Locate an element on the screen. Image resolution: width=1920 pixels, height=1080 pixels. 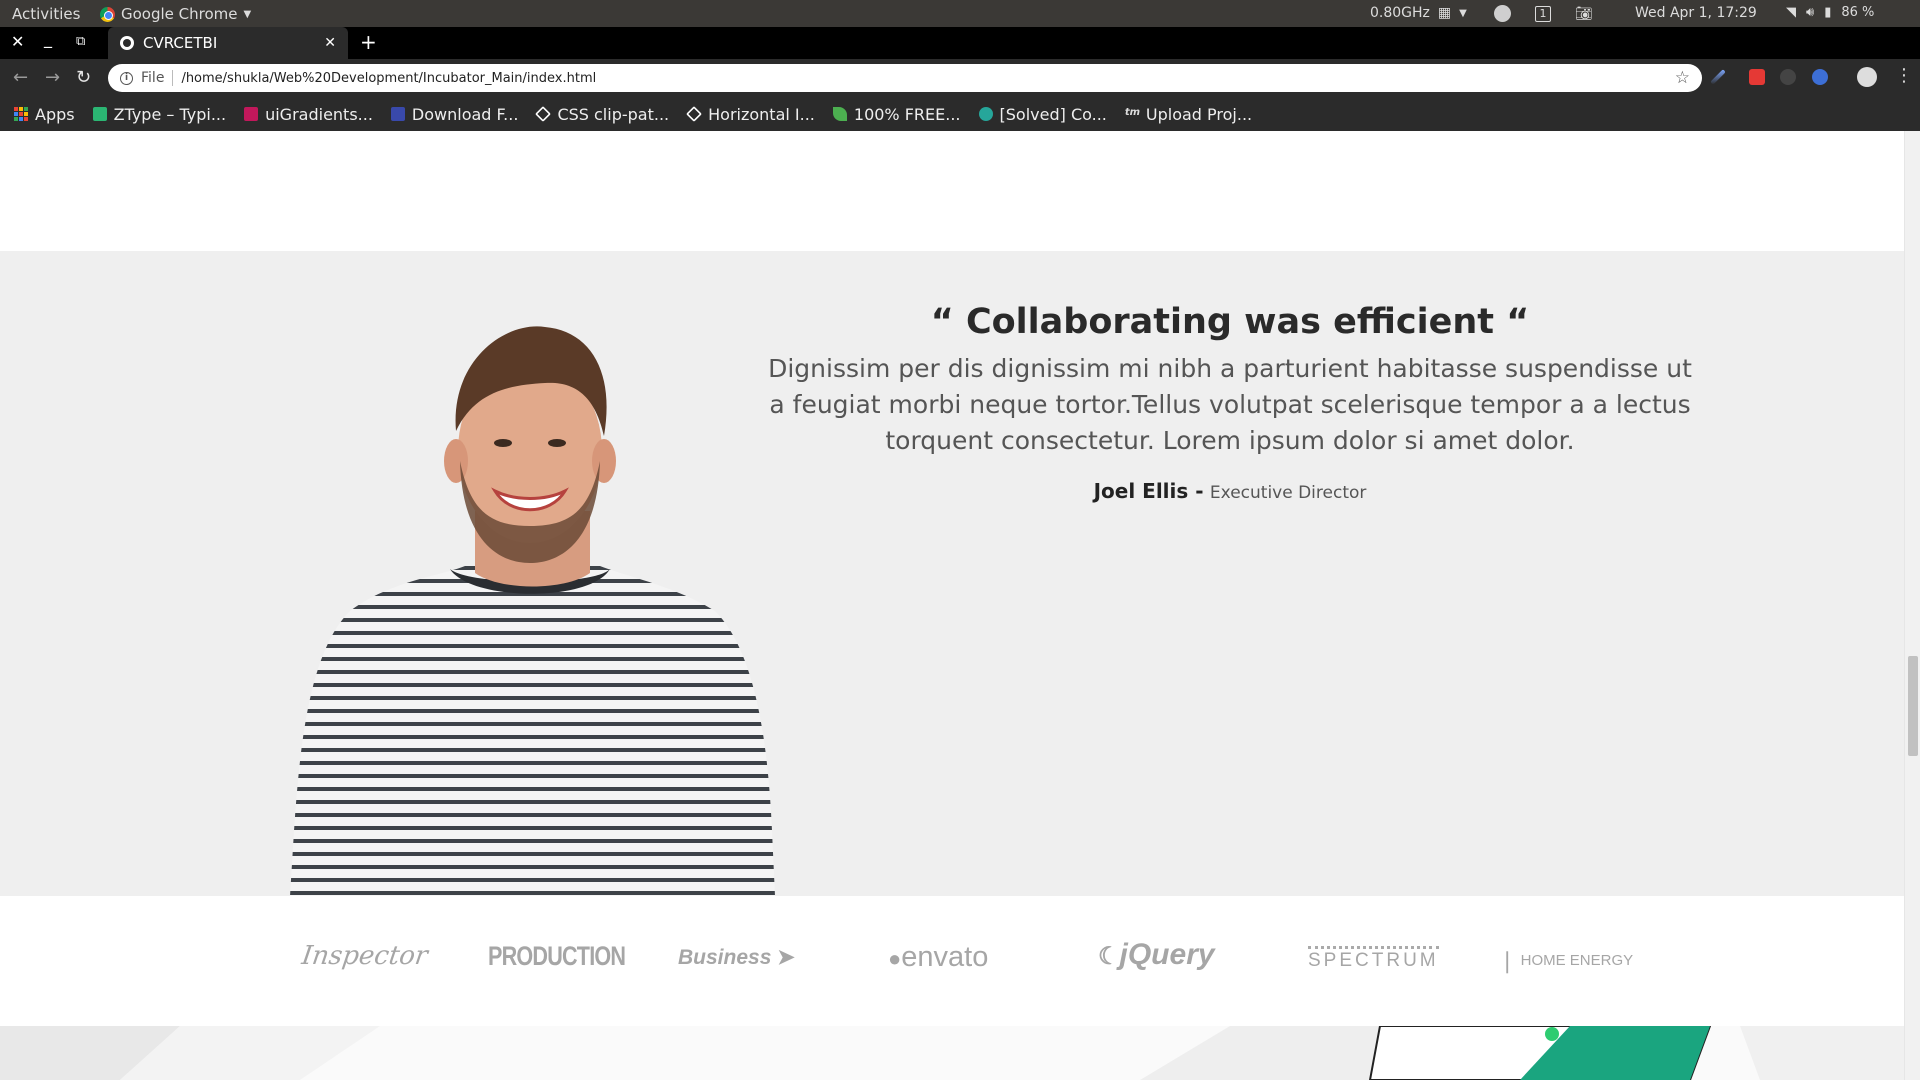
window-restore-icon: ⧉ is located at coordinates (80, 41).